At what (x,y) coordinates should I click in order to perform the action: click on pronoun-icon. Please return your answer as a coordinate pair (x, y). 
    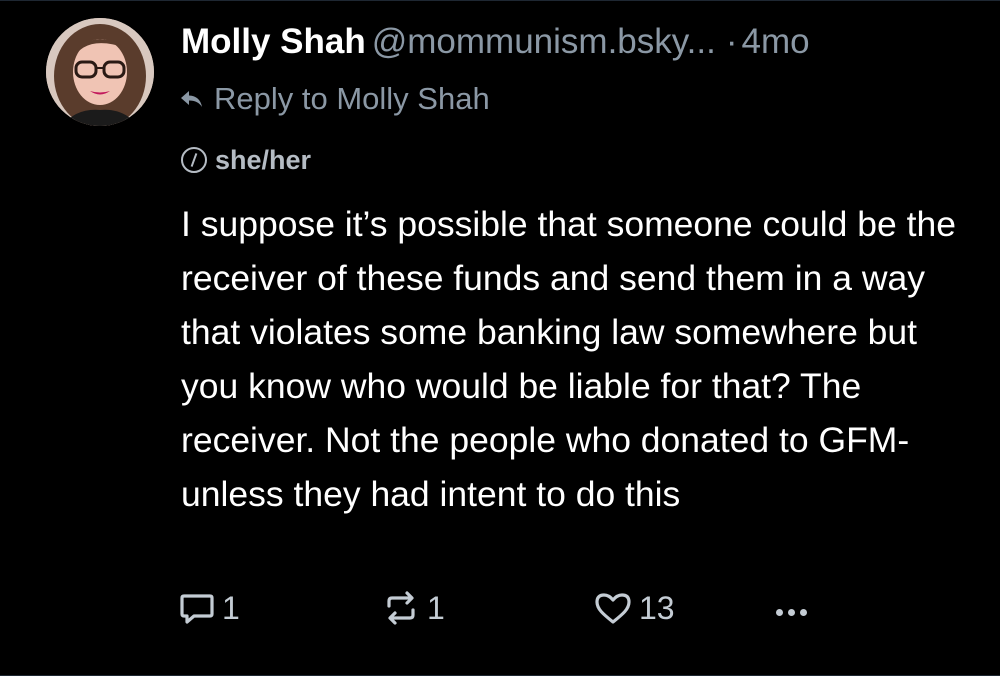
    Looking at the image, I should click on (194, 160).